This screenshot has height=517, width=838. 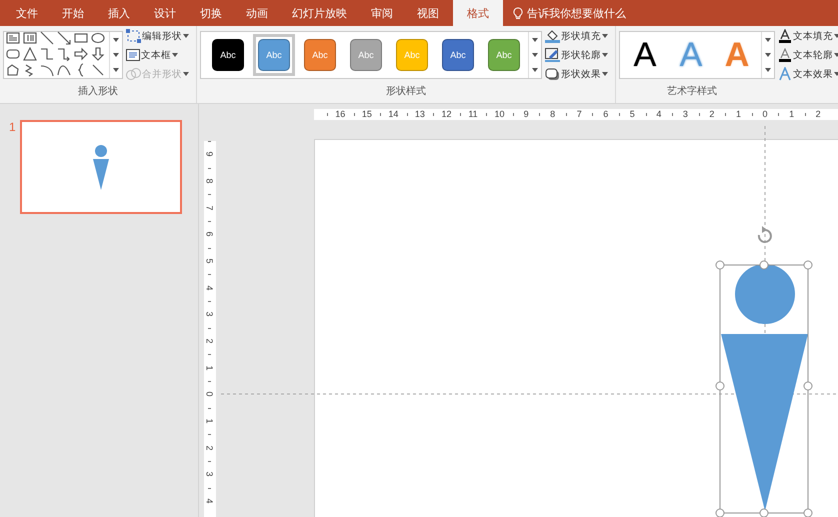 I want to click on ruler-number: 15, so click(x=367, y=114).